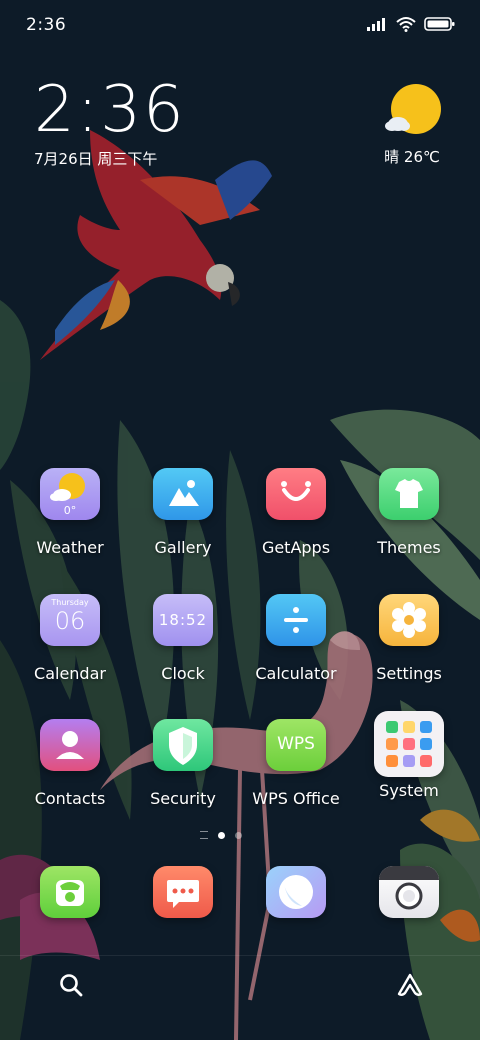 The width and height of the screenshot is (480, 1040). I want to click on messages-icon, so click(183, 892).